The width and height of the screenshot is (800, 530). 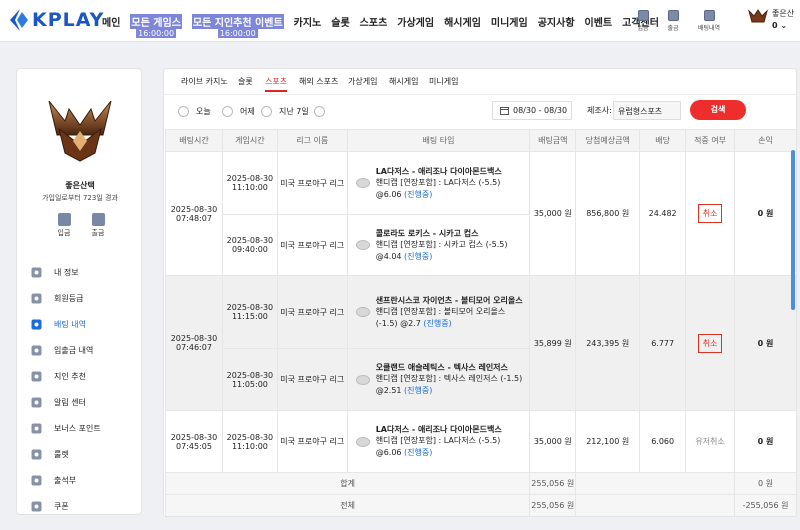 I want to click on nav-item-3: 카지노, so click(x=308, y=21).